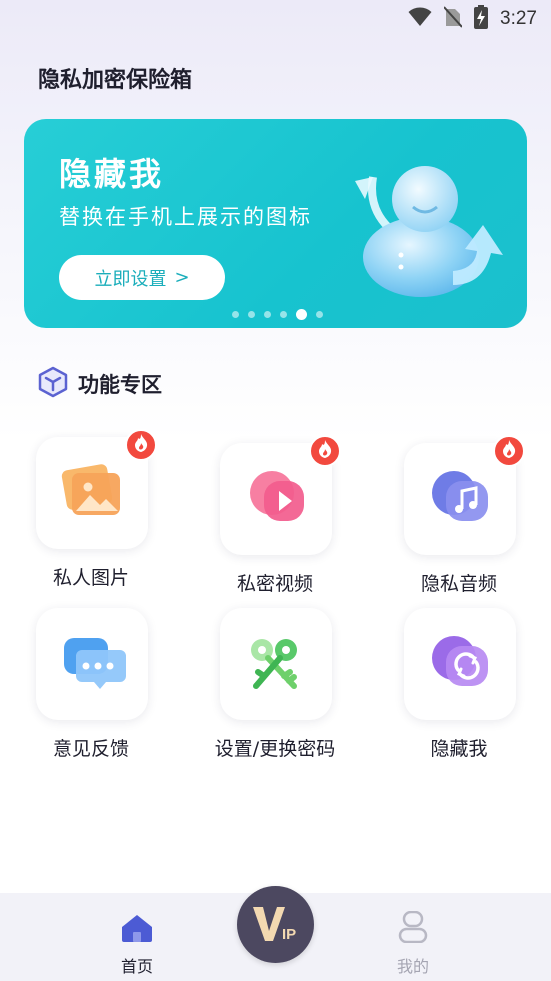  I want to click on picture-icon, so click(92, 493).